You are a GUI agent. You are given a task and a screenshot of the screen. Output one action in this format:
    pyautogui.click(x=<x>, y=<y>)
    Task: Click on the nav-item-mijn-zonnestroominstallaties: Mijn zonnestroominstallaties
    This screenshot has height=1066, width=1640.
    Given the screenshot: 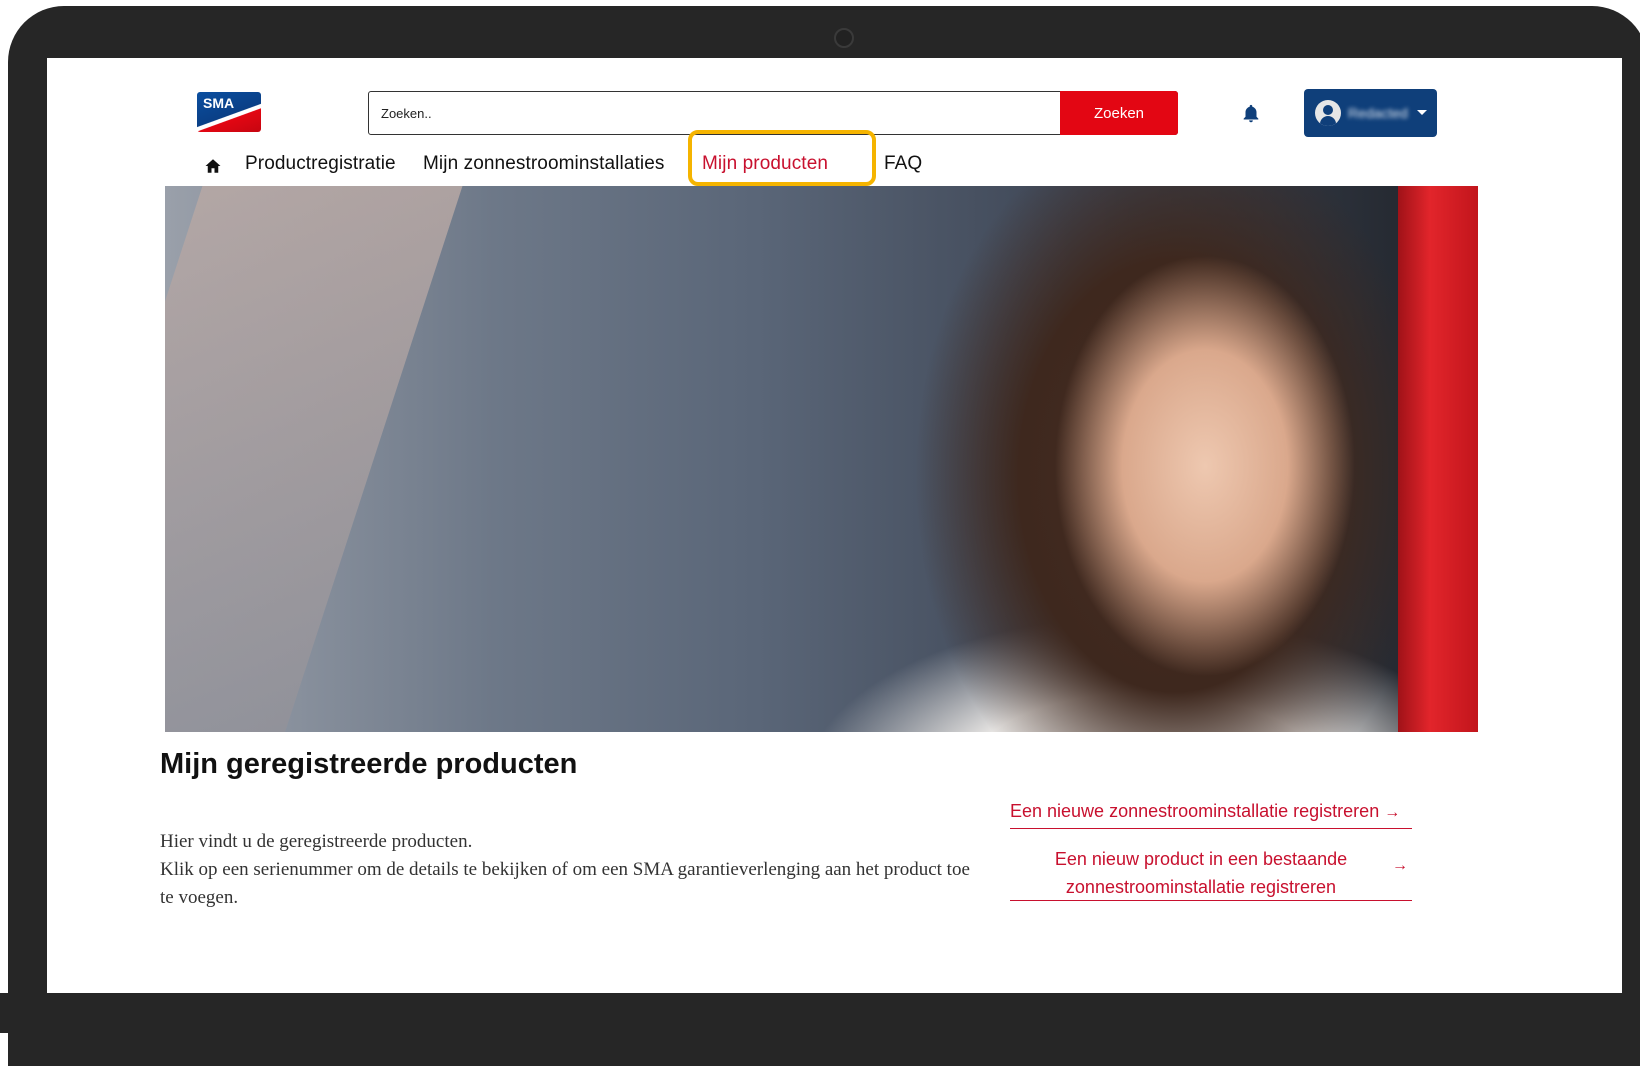 What is the action you would take?
    pyautogui.click(x=543, y=164)
    